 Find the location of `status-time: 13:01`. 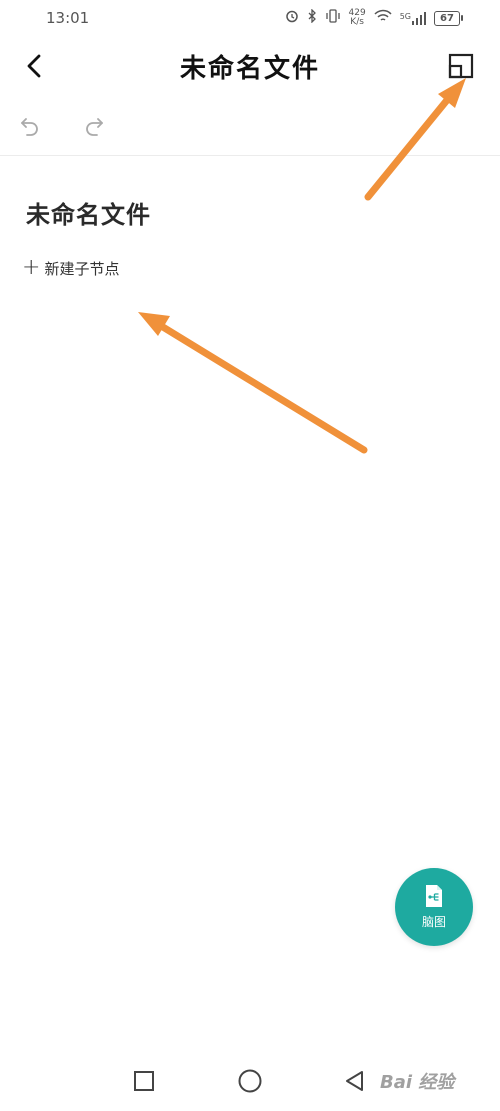

status-time: 13:01 is located at coordinates (68, 18).